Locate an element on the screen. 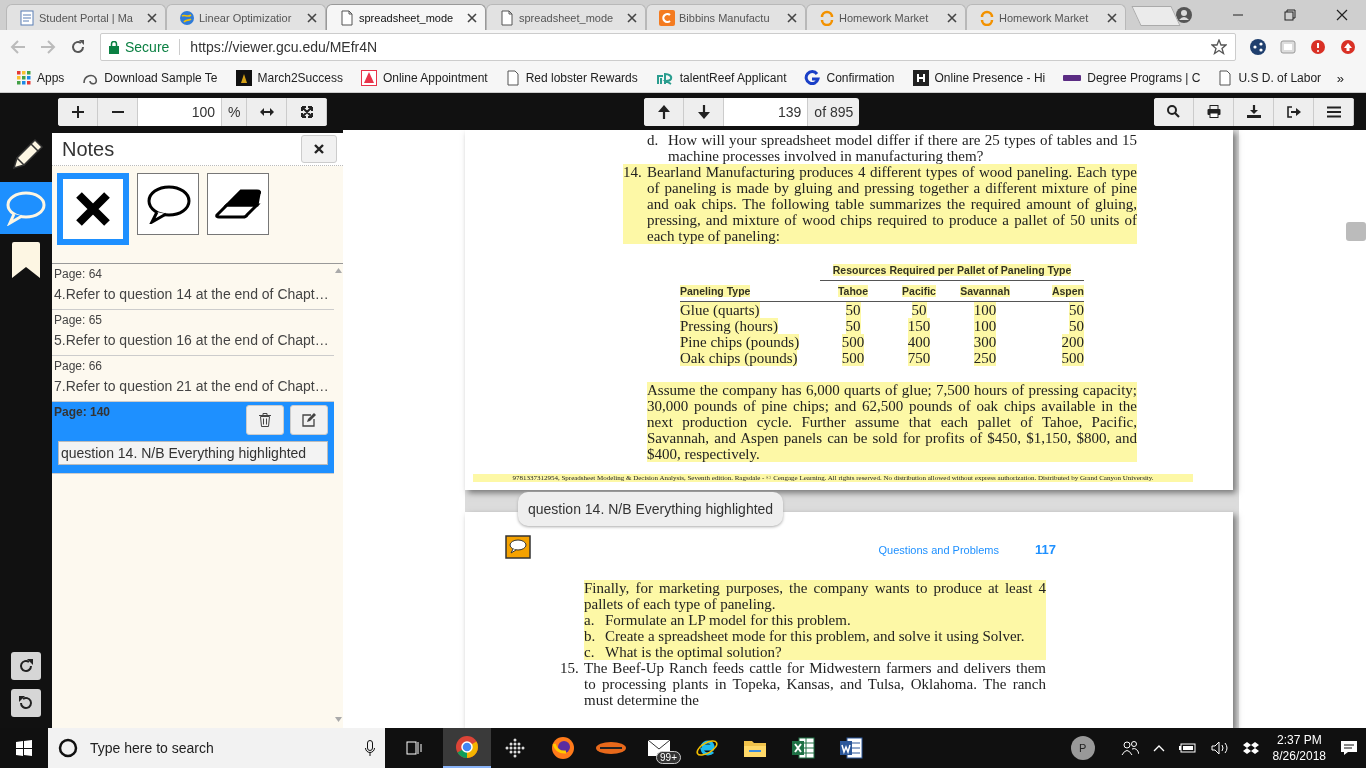 The height and width of the screenshot is (768, 1366). speech-bubble-icon is located at coordinates (26, 208).